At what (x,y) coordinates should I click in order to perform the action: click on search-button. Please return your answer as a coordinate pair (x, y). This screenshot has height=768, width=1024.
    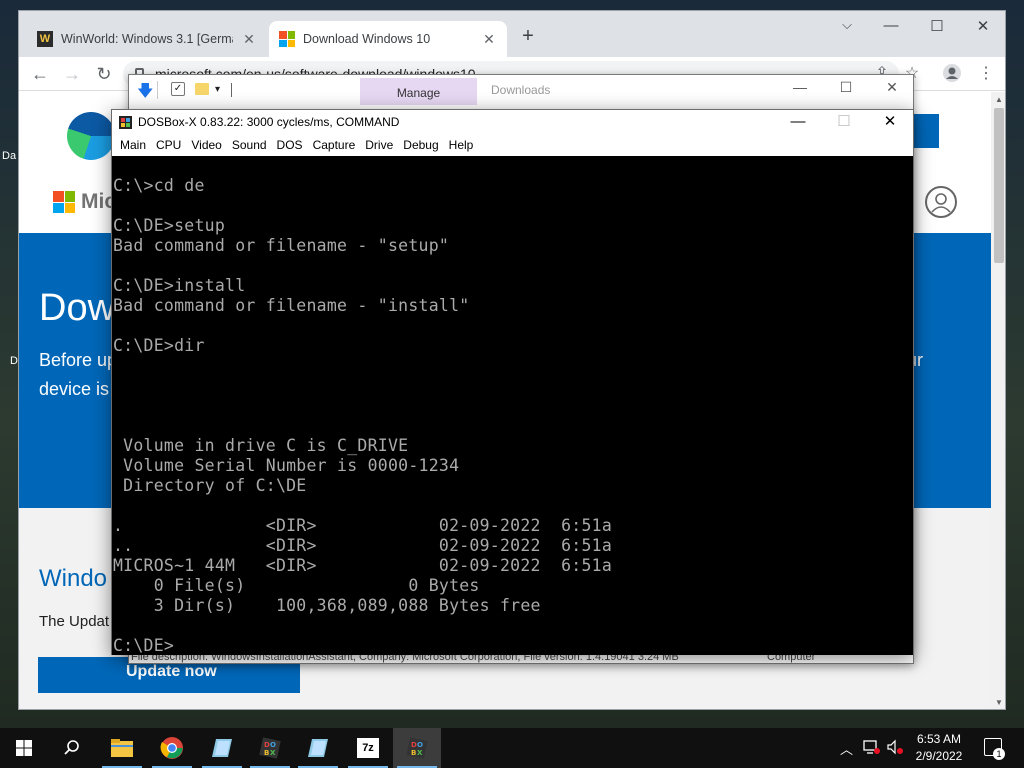
    Looking at the image, I should click on (72, 748).